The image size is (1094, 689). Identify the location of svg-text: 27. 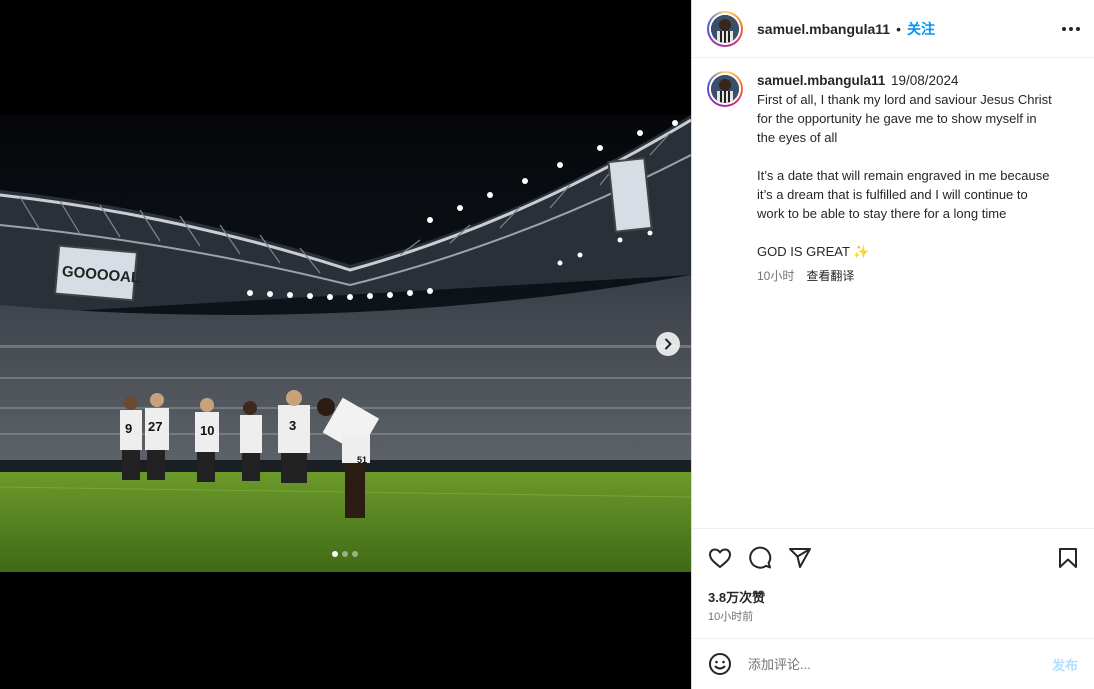
(155, 426).